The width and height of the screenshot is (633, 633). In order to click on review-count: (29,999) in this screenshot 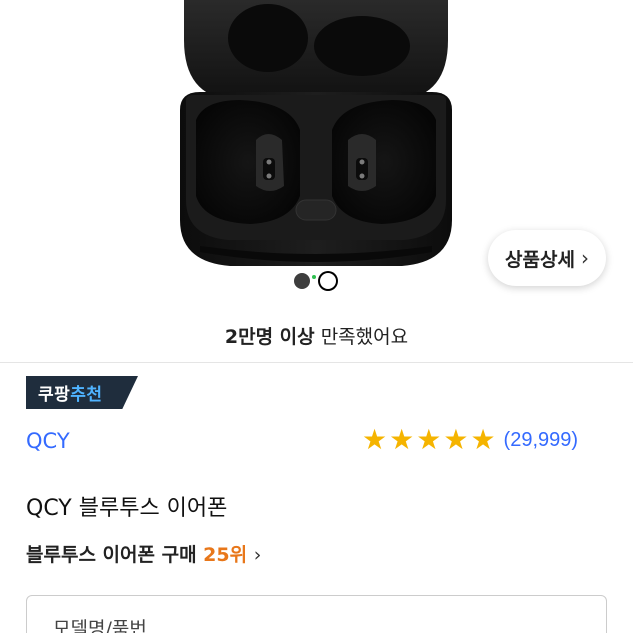, I will do `click(541, 440)`.